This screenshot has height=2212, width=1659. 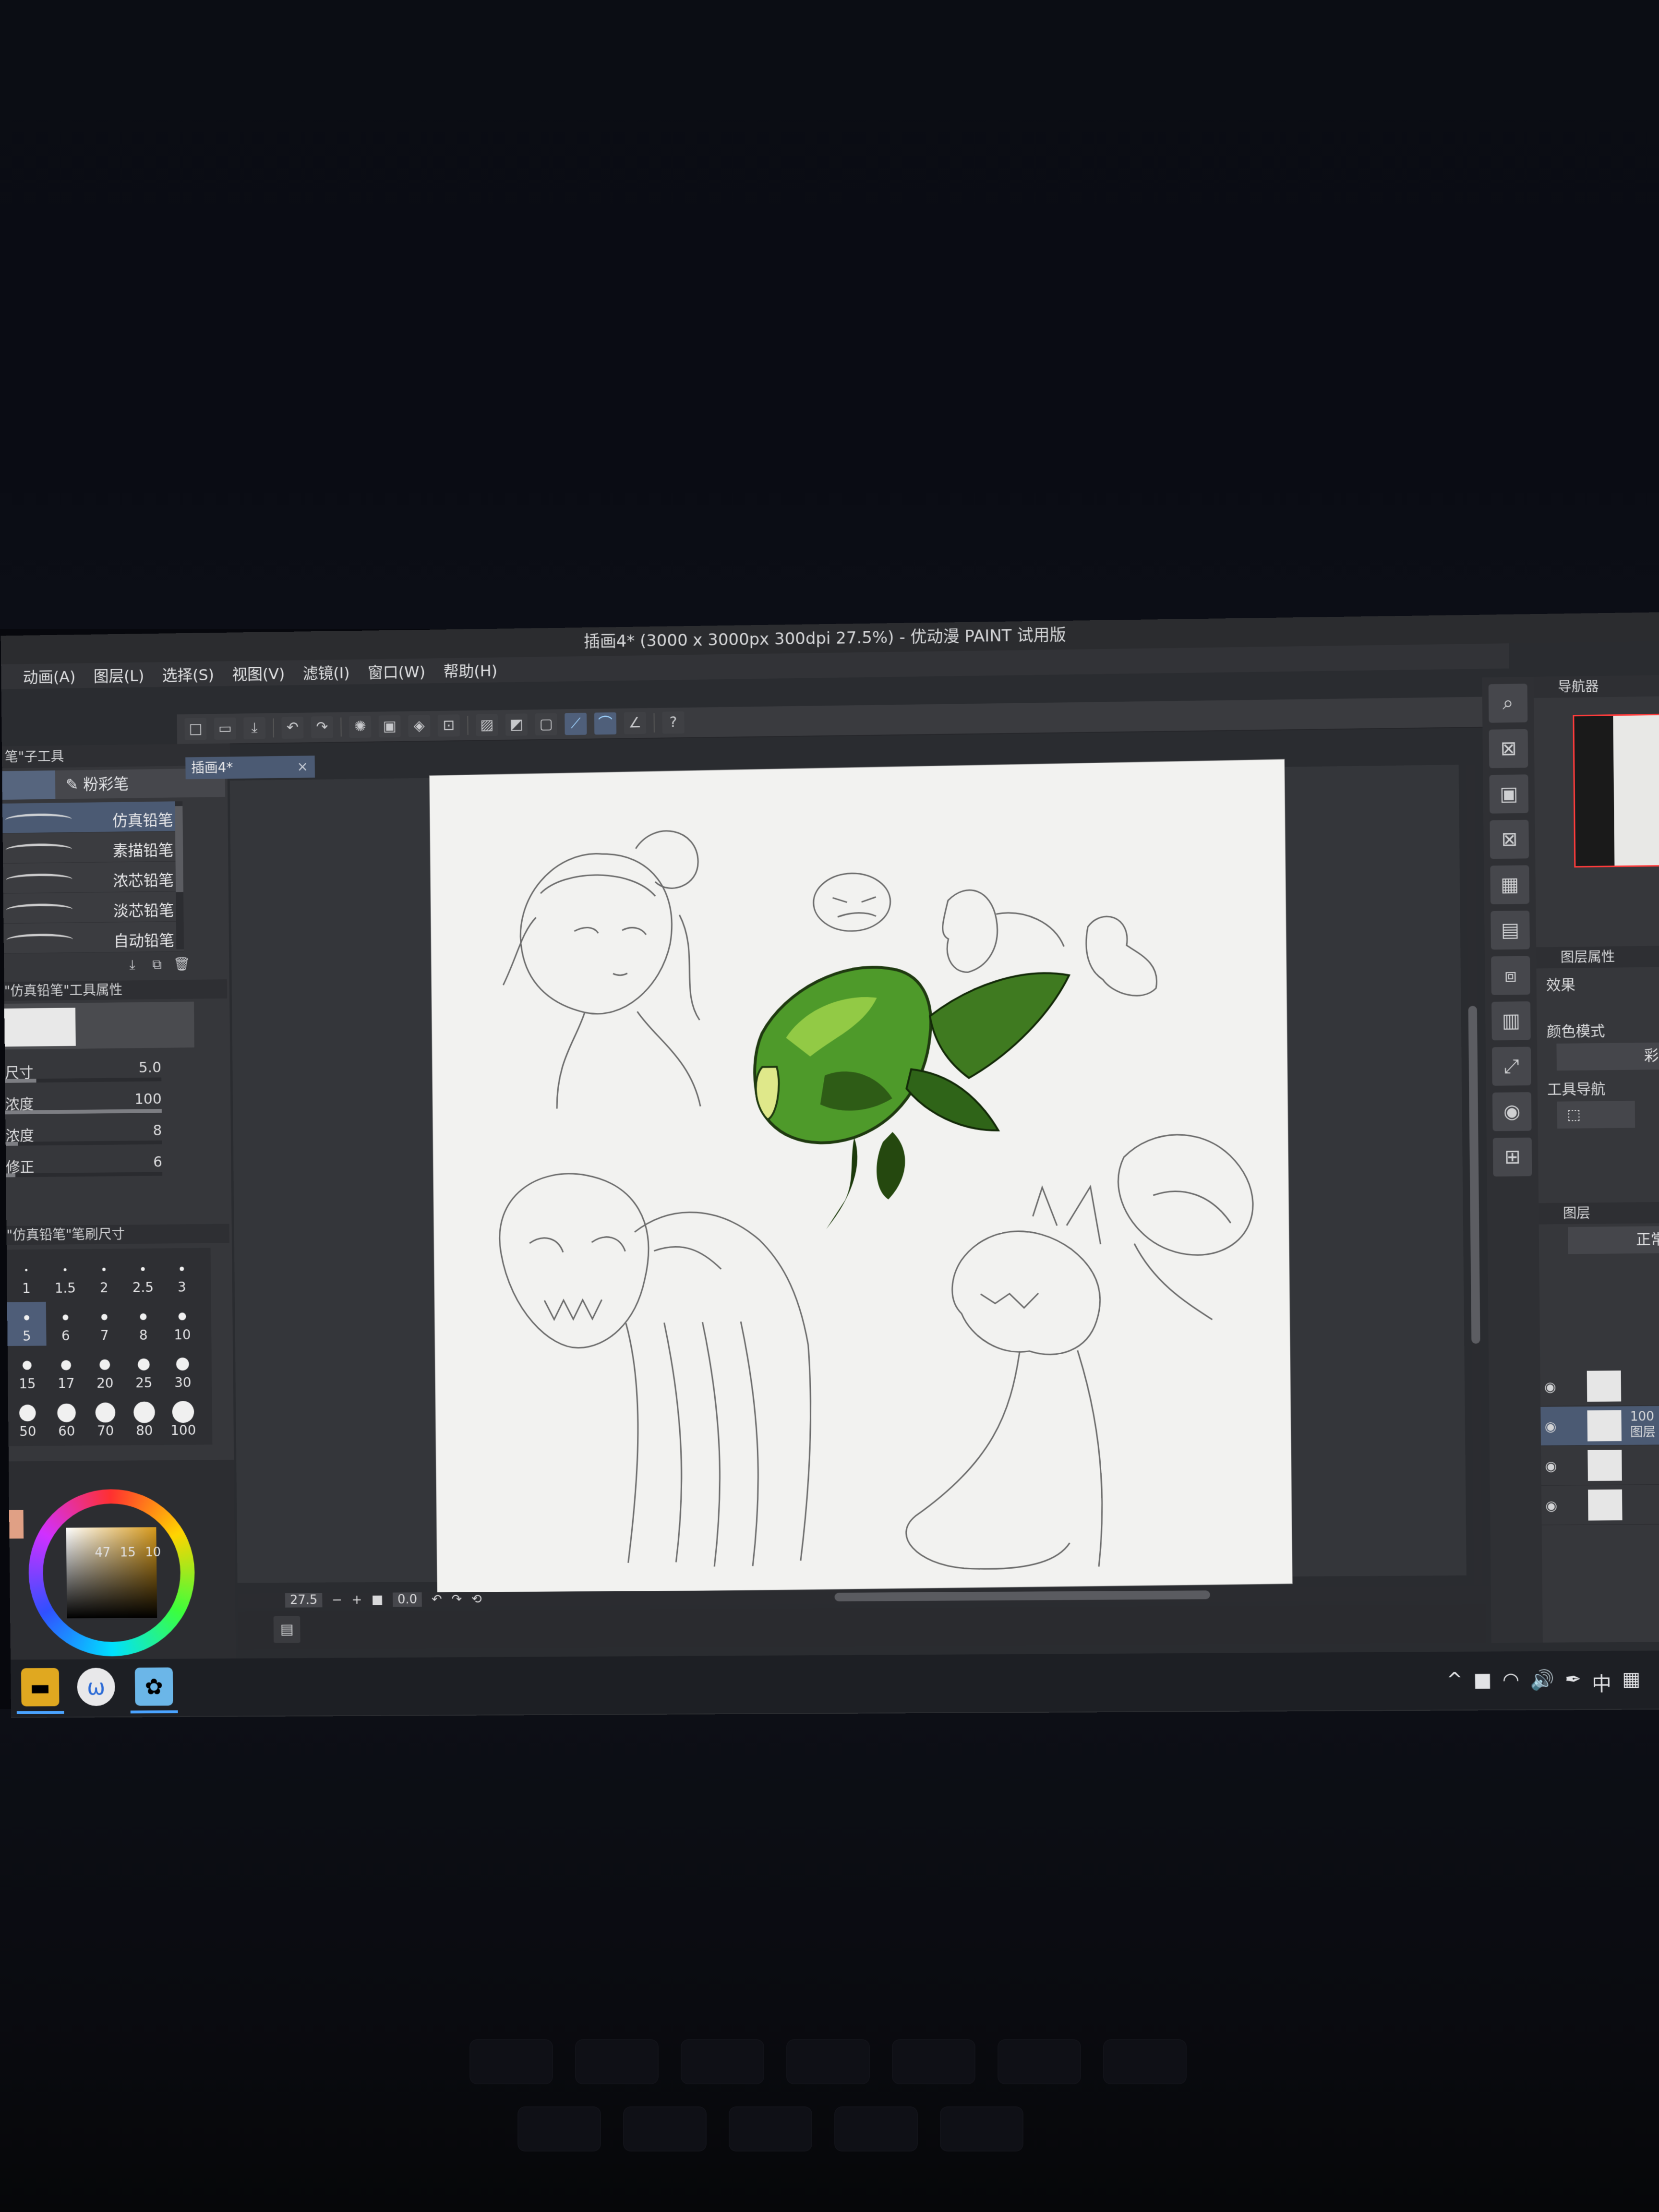 I want to click on folder-icon: ▤, so click(x=1510, y=931).